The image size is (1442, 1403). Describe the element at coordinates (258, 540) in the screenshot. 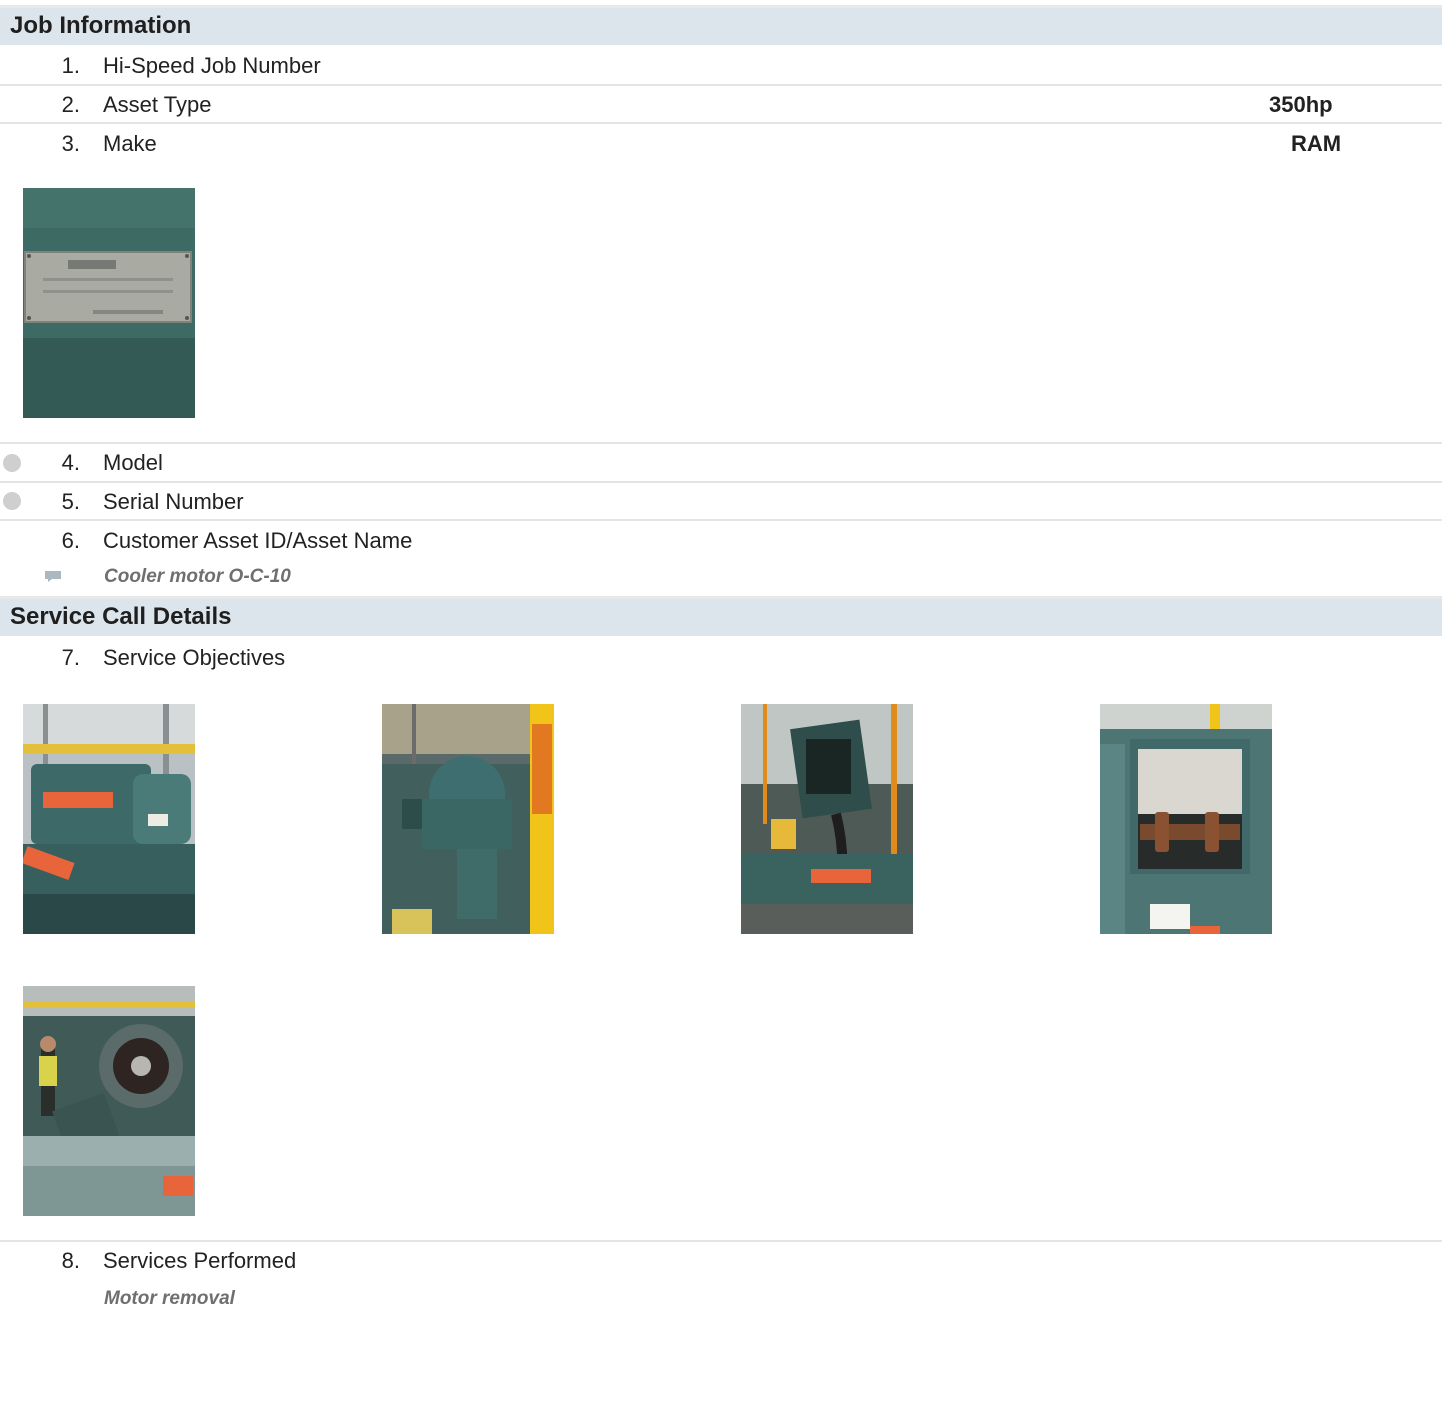

I see `question-label: Customer Asset ID/Asset Name` at that location.